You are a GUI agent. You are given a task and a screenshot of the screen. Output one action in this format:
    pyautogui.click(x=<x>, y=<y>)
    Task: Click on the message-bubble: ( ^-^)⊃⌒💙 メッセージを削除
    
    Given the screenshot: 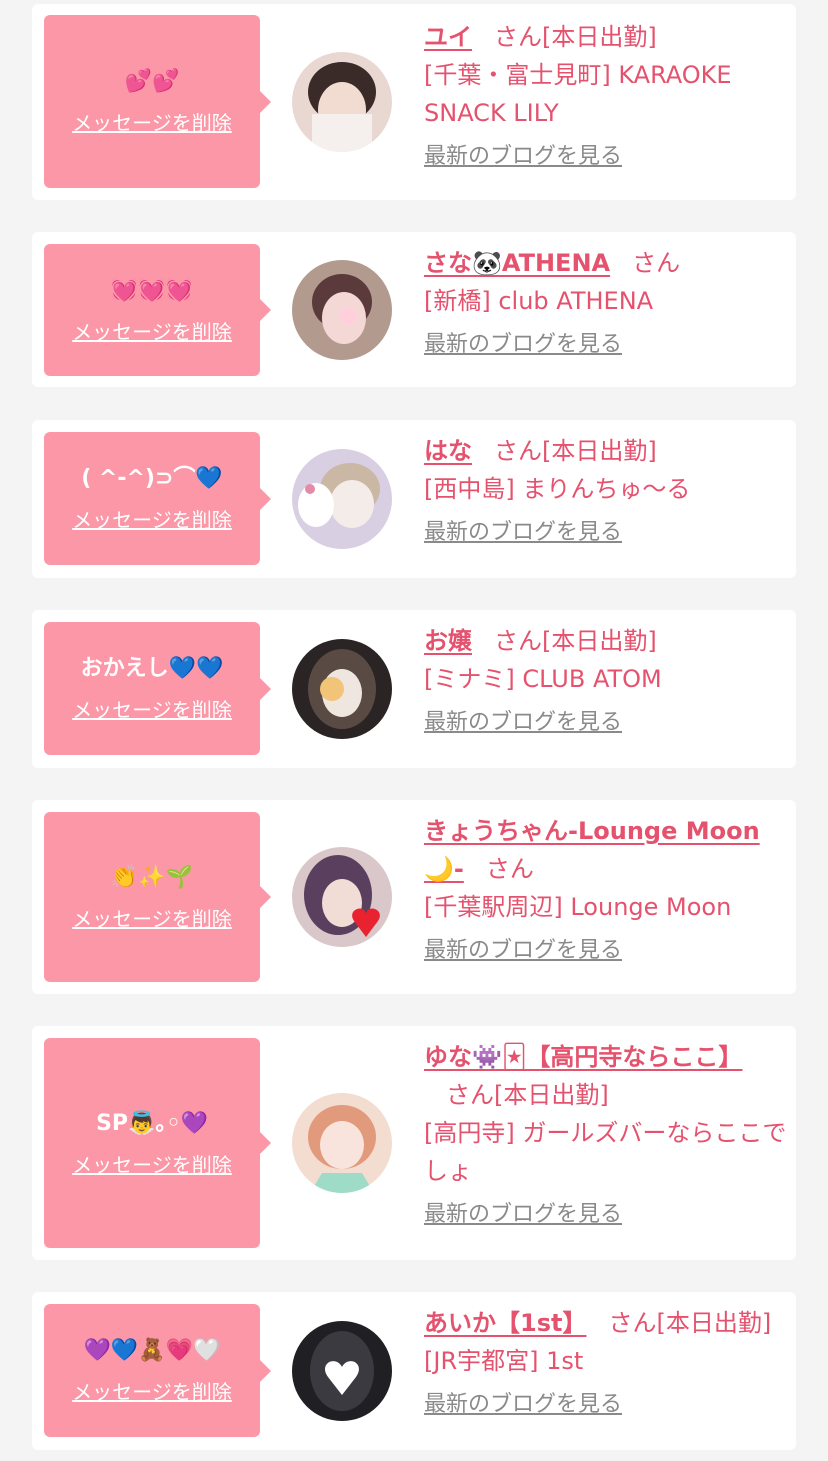 What is the action you would take?
    pyautogui.click(x=157, y=498)
    